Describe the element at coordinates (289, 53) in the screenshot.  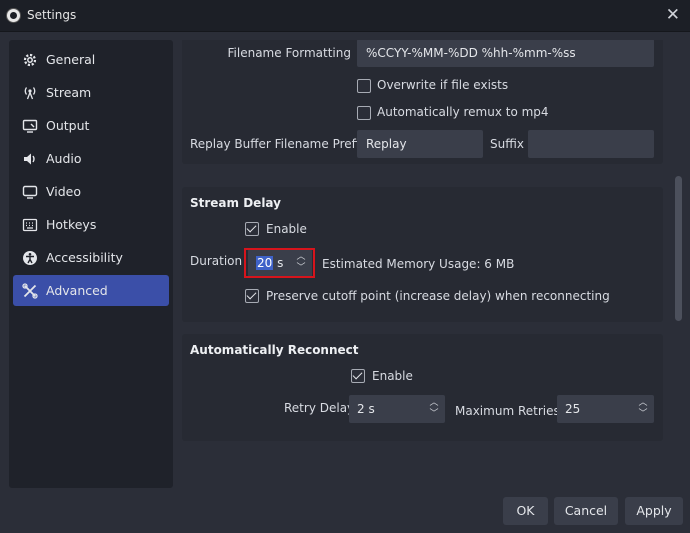
I see `filename-formatting-label: Filename Formatting` at that location.